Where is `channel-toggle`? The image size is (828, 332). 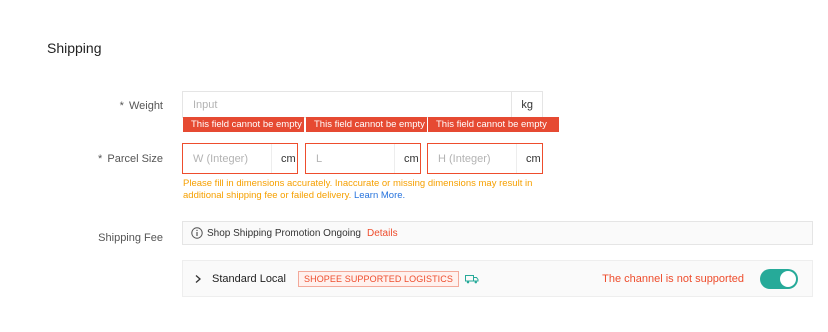
channel-toggle is located at coordinates (779, 278).